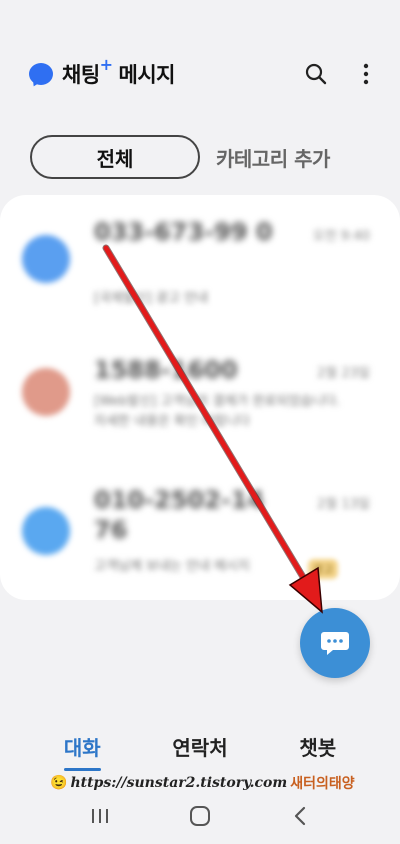 The image size is (400, 844). I want to click on conversation-time: 오전 9:40, so click(341, 236).